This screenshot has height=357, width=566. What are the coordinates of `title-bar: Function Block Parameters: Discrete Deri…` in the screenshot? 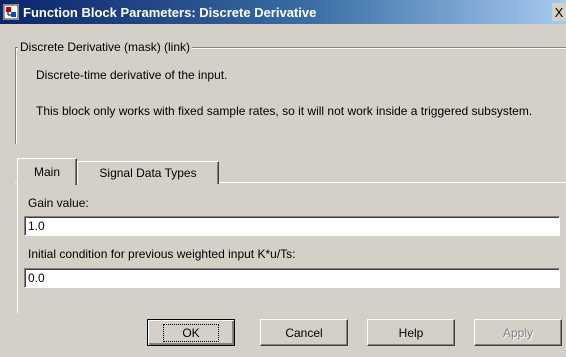 It's located at (283, 12).